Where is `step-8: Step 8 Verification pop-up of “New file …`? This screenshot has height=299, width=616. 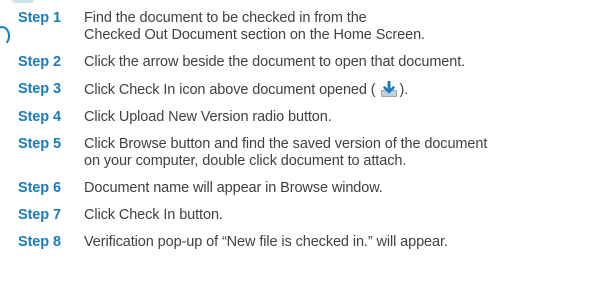 step-8: Step 8 Verification pop-up of “New file … is located at coordinates (316, 242).